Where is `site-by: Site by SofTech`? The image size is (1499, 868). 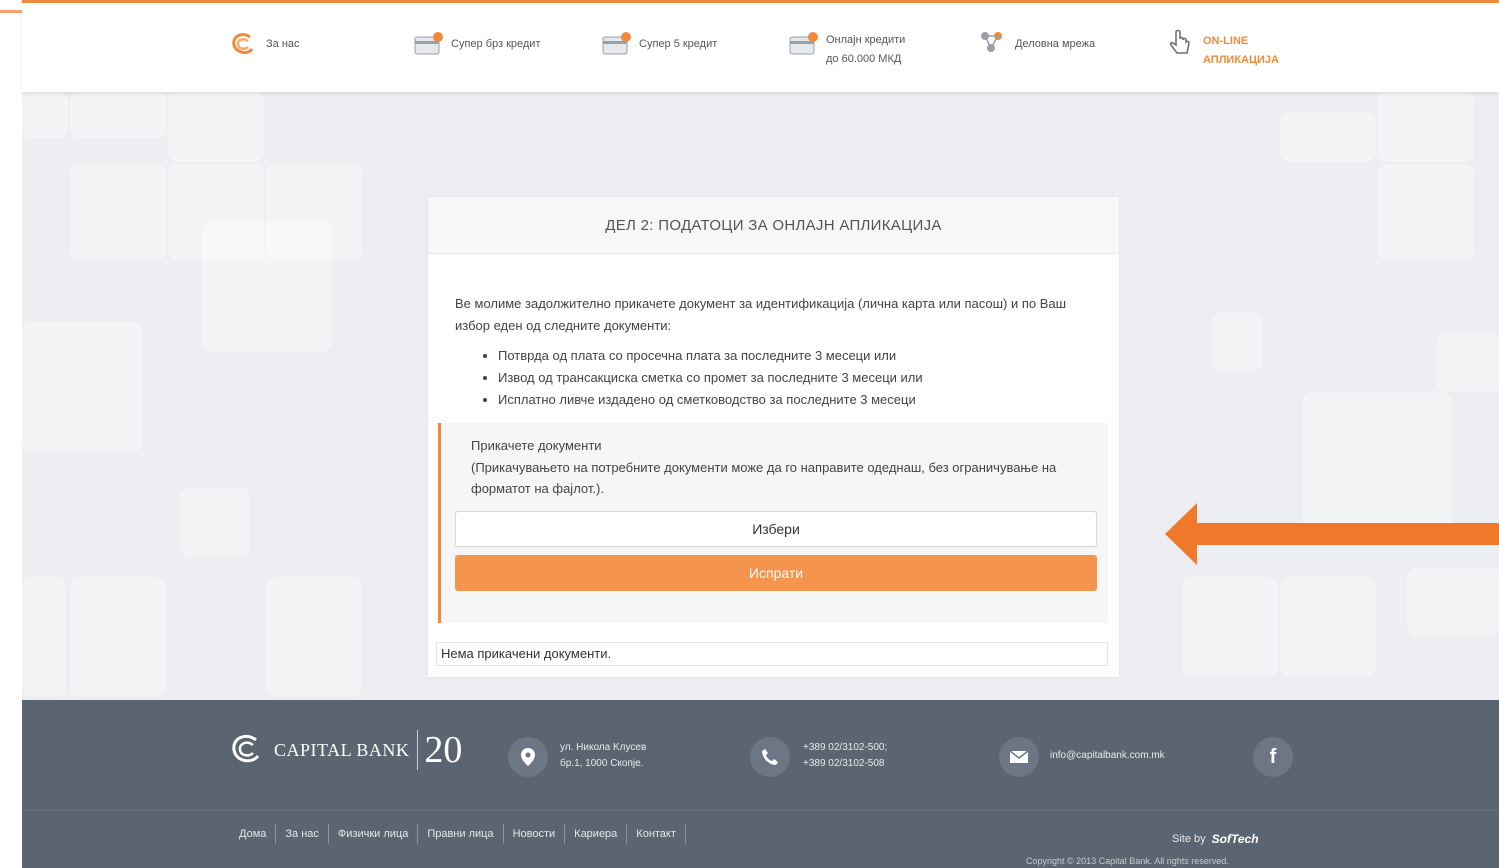
site-by: Site by SofTech is located at coordinates (1215, 839).